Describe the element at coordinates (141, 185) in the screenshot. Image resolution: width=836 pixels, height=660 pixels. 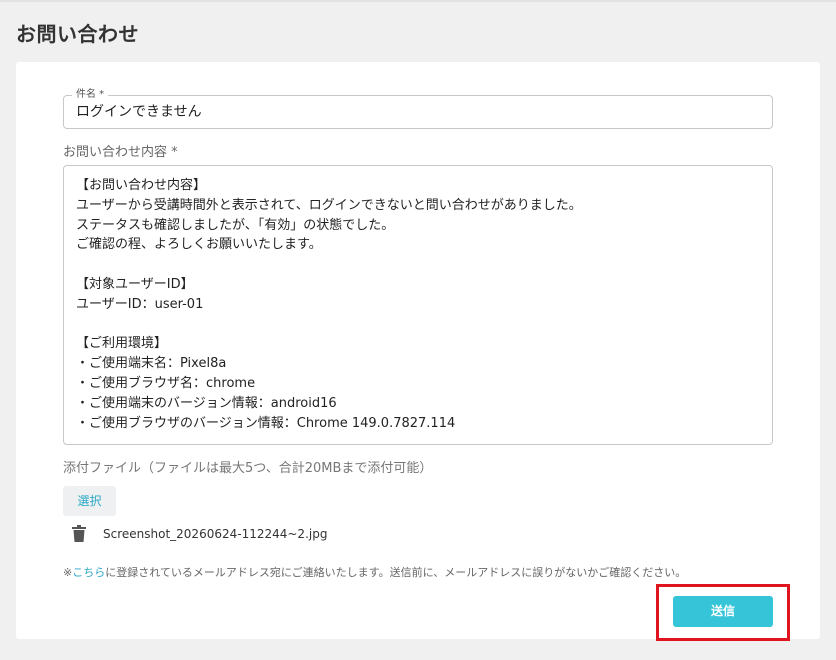
I see `content-line: 【お問い合わせ内容】` at that location.